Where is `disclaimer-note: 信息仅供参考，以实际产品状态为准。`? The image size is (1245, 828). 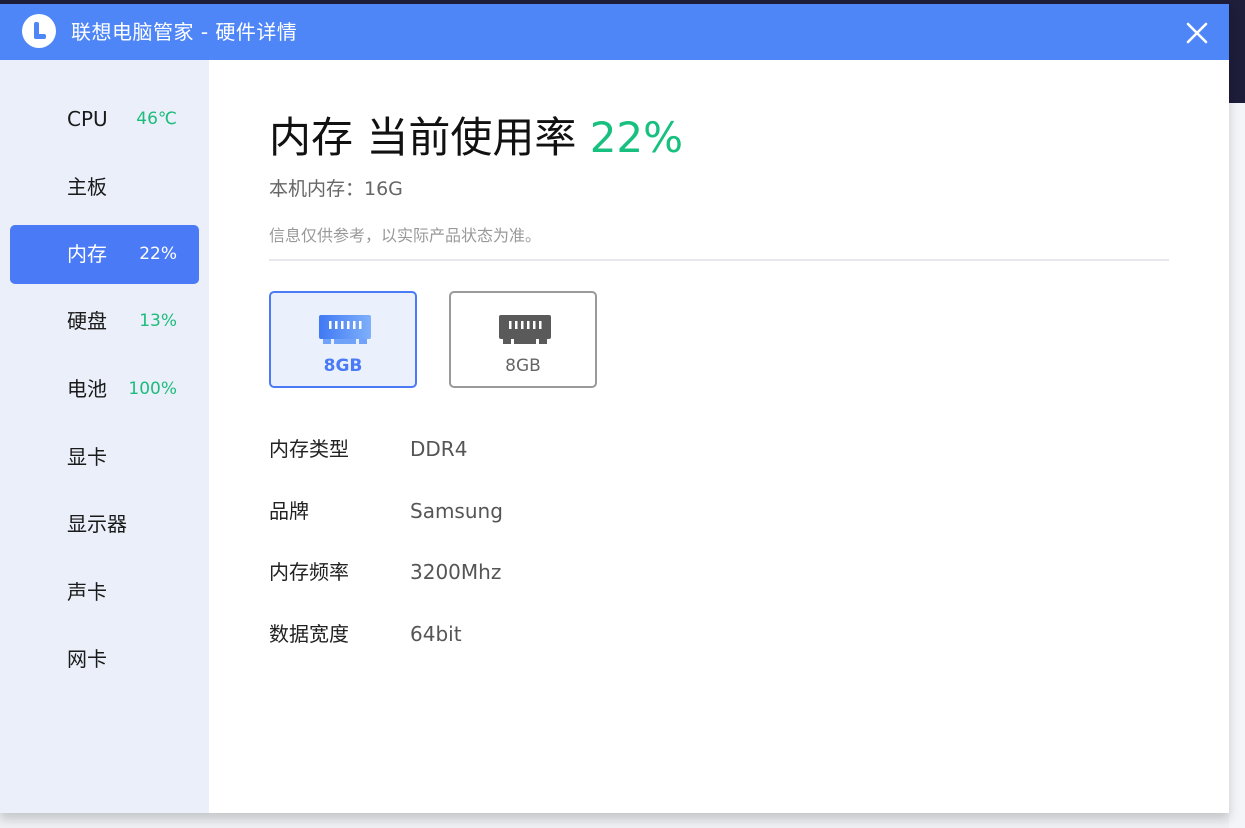
disclaimer-note: 信息仅供参考，以实际产品状态为准。 is located at coordinates (405, 235).